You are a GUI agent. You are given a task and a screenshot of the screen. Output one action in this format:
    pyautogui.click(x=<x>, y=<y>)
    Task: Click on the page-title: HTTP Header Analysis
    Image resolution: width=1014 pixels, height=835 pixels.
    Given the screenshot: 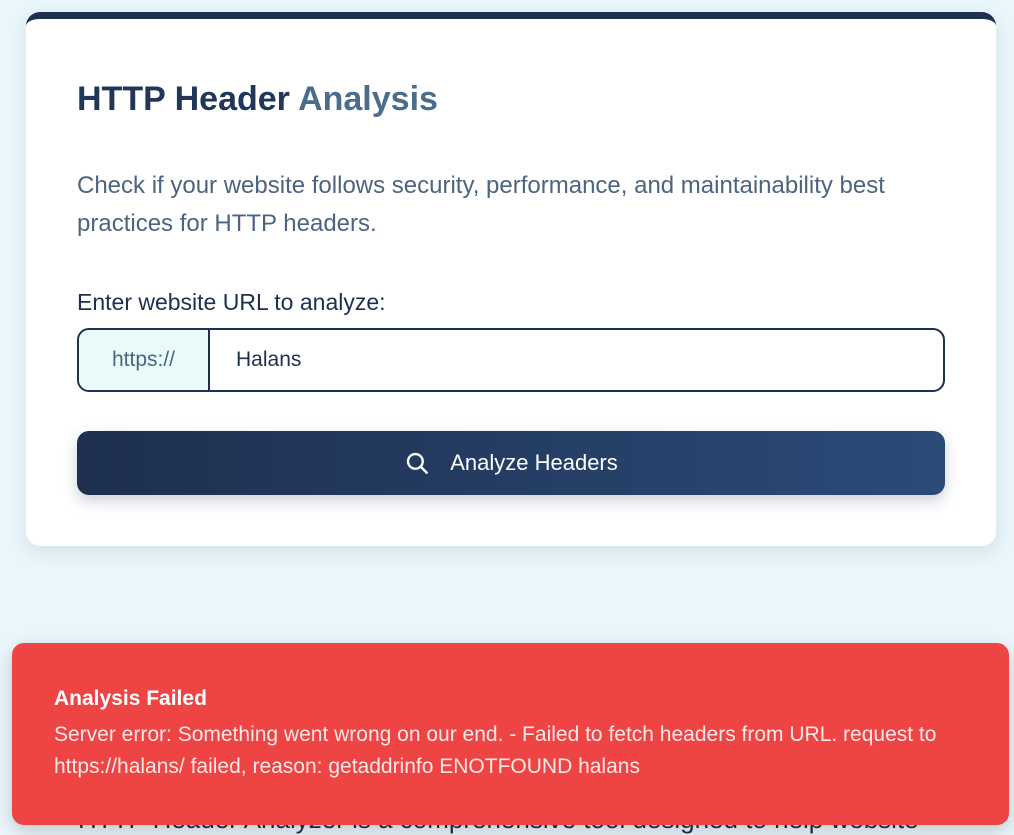 What is the action you would take?
    pyautogui.click(x=257, y=99)
    